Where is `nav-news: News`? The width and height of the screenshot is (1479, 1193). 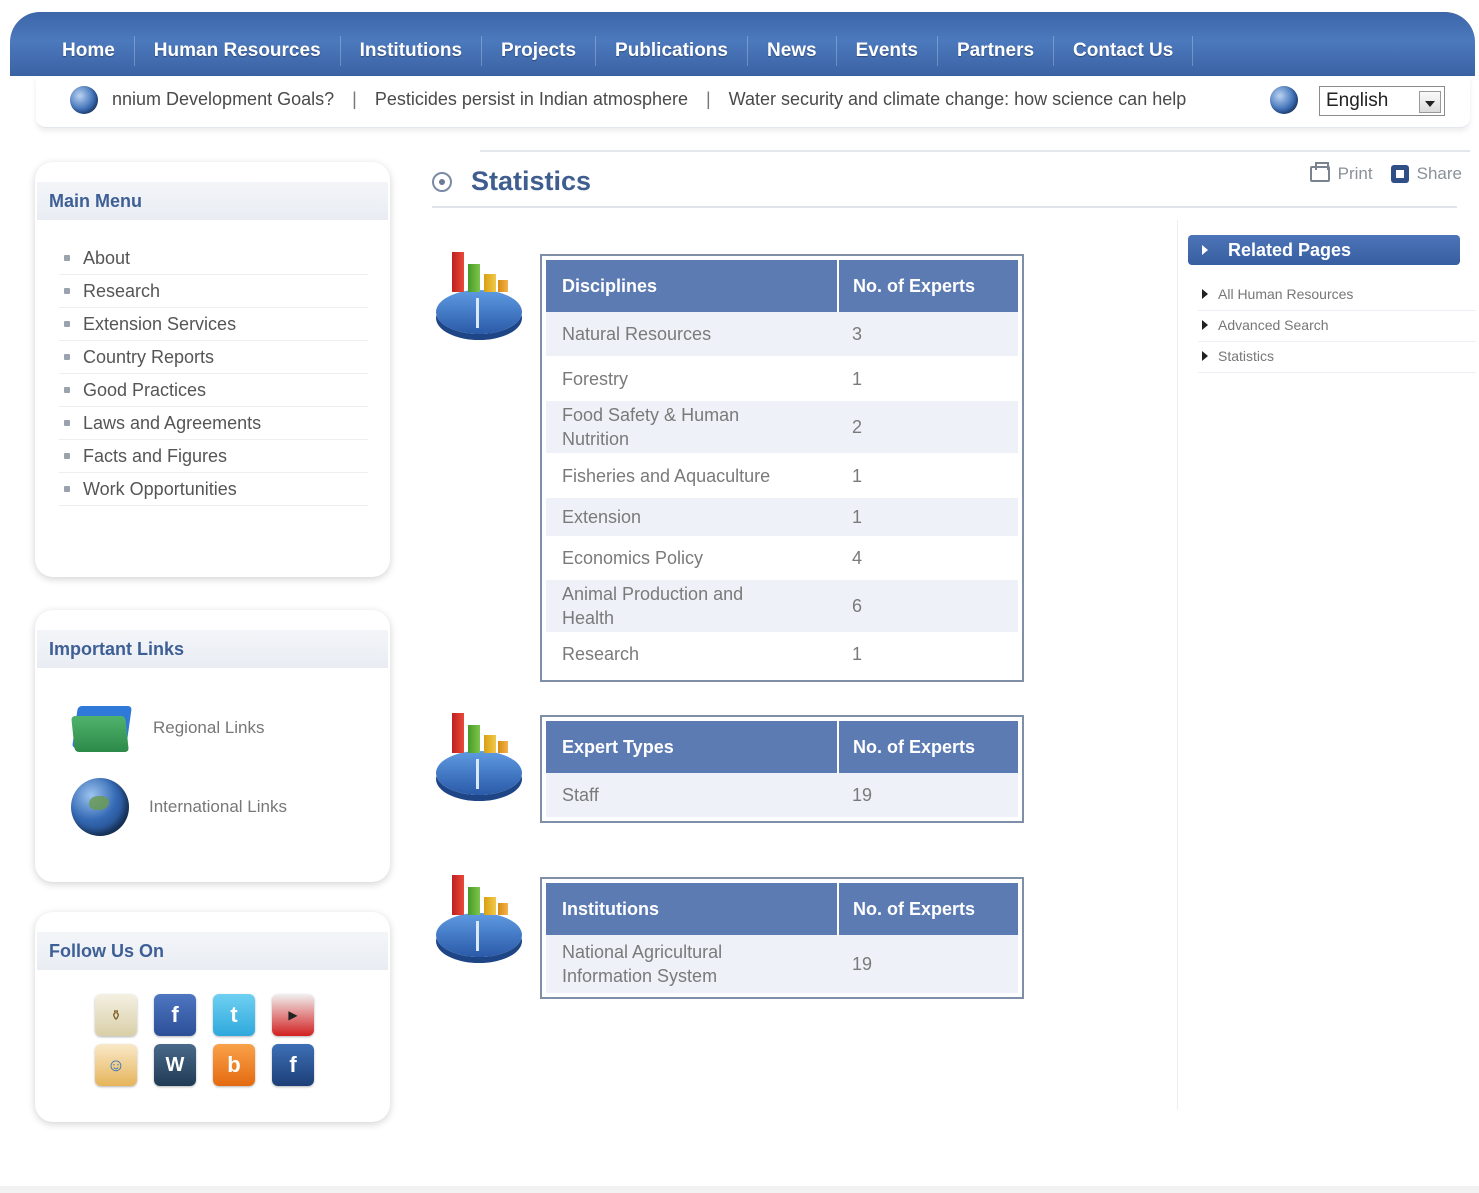 nav-news: News is located at coordinates (792, 51).